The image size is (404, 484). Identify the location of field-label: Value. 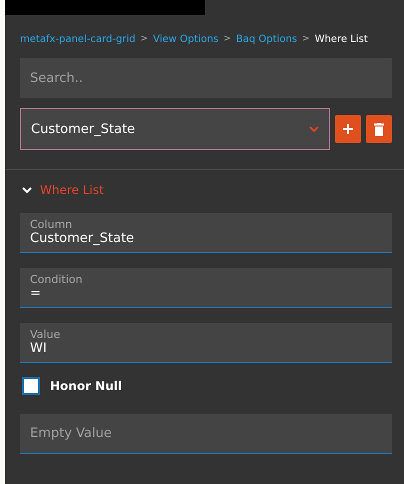
(46, 334).